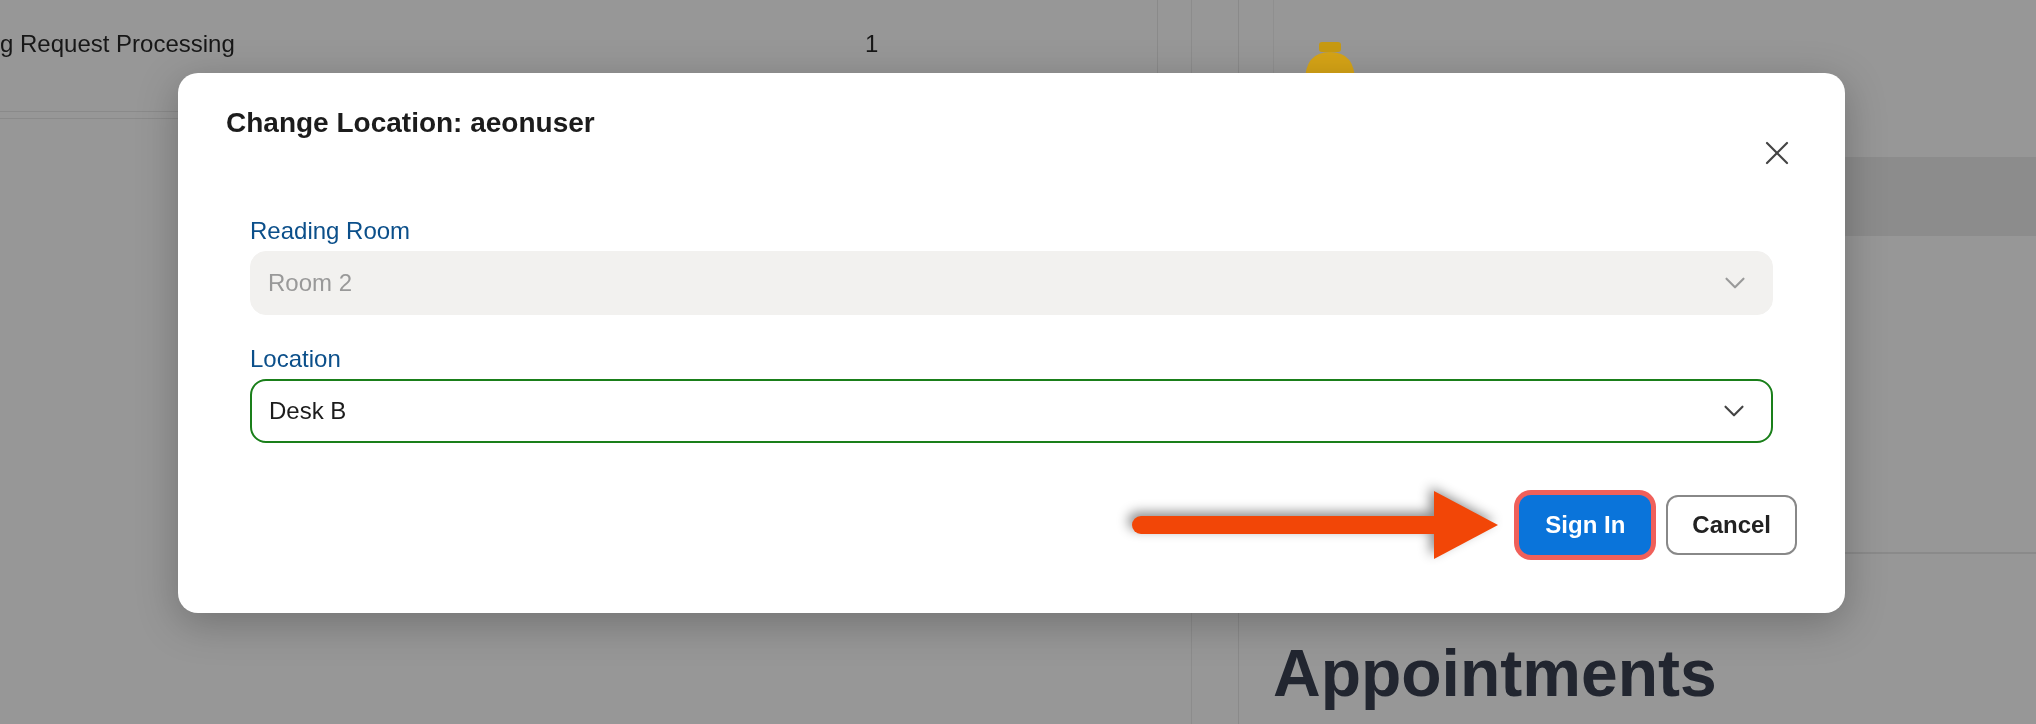  Describe the element at coordinates (1731, 525) in the screenshot. I see `cancel-button: Cancel` at that location.